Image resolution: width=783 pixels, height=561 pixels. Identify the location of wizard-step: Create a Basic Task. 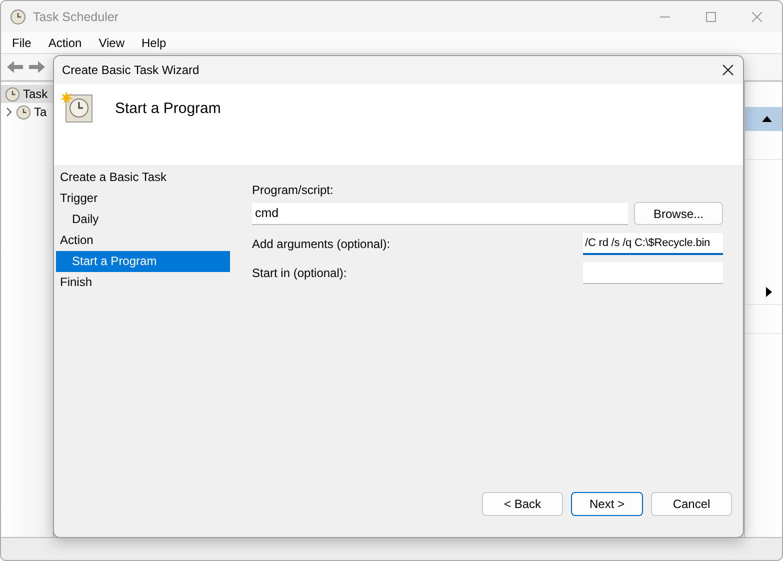
(143, 177).